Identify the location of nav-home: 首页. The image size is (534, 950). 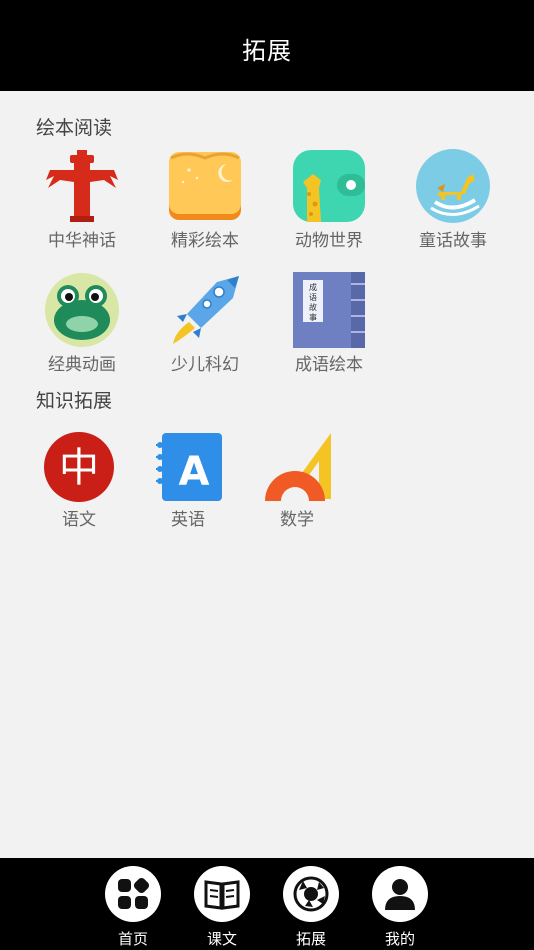
(133, 907).